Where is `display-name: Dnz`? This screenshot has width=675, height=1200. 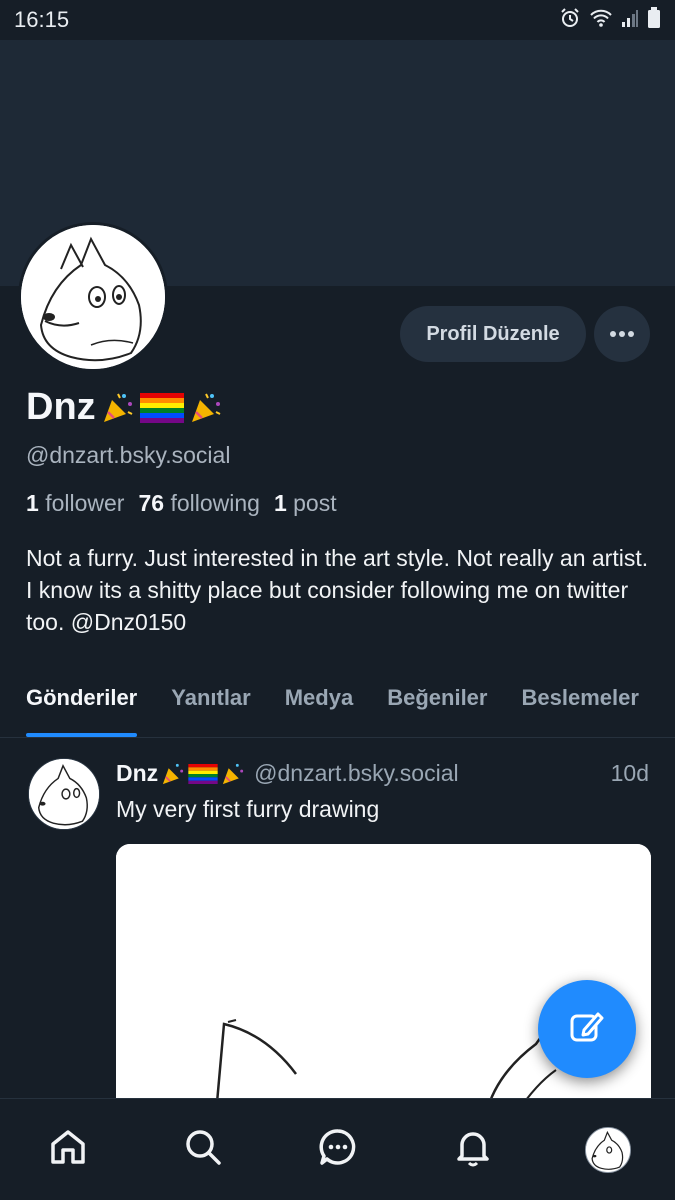 display-name: Dnz is located at coordinates (125, 407).